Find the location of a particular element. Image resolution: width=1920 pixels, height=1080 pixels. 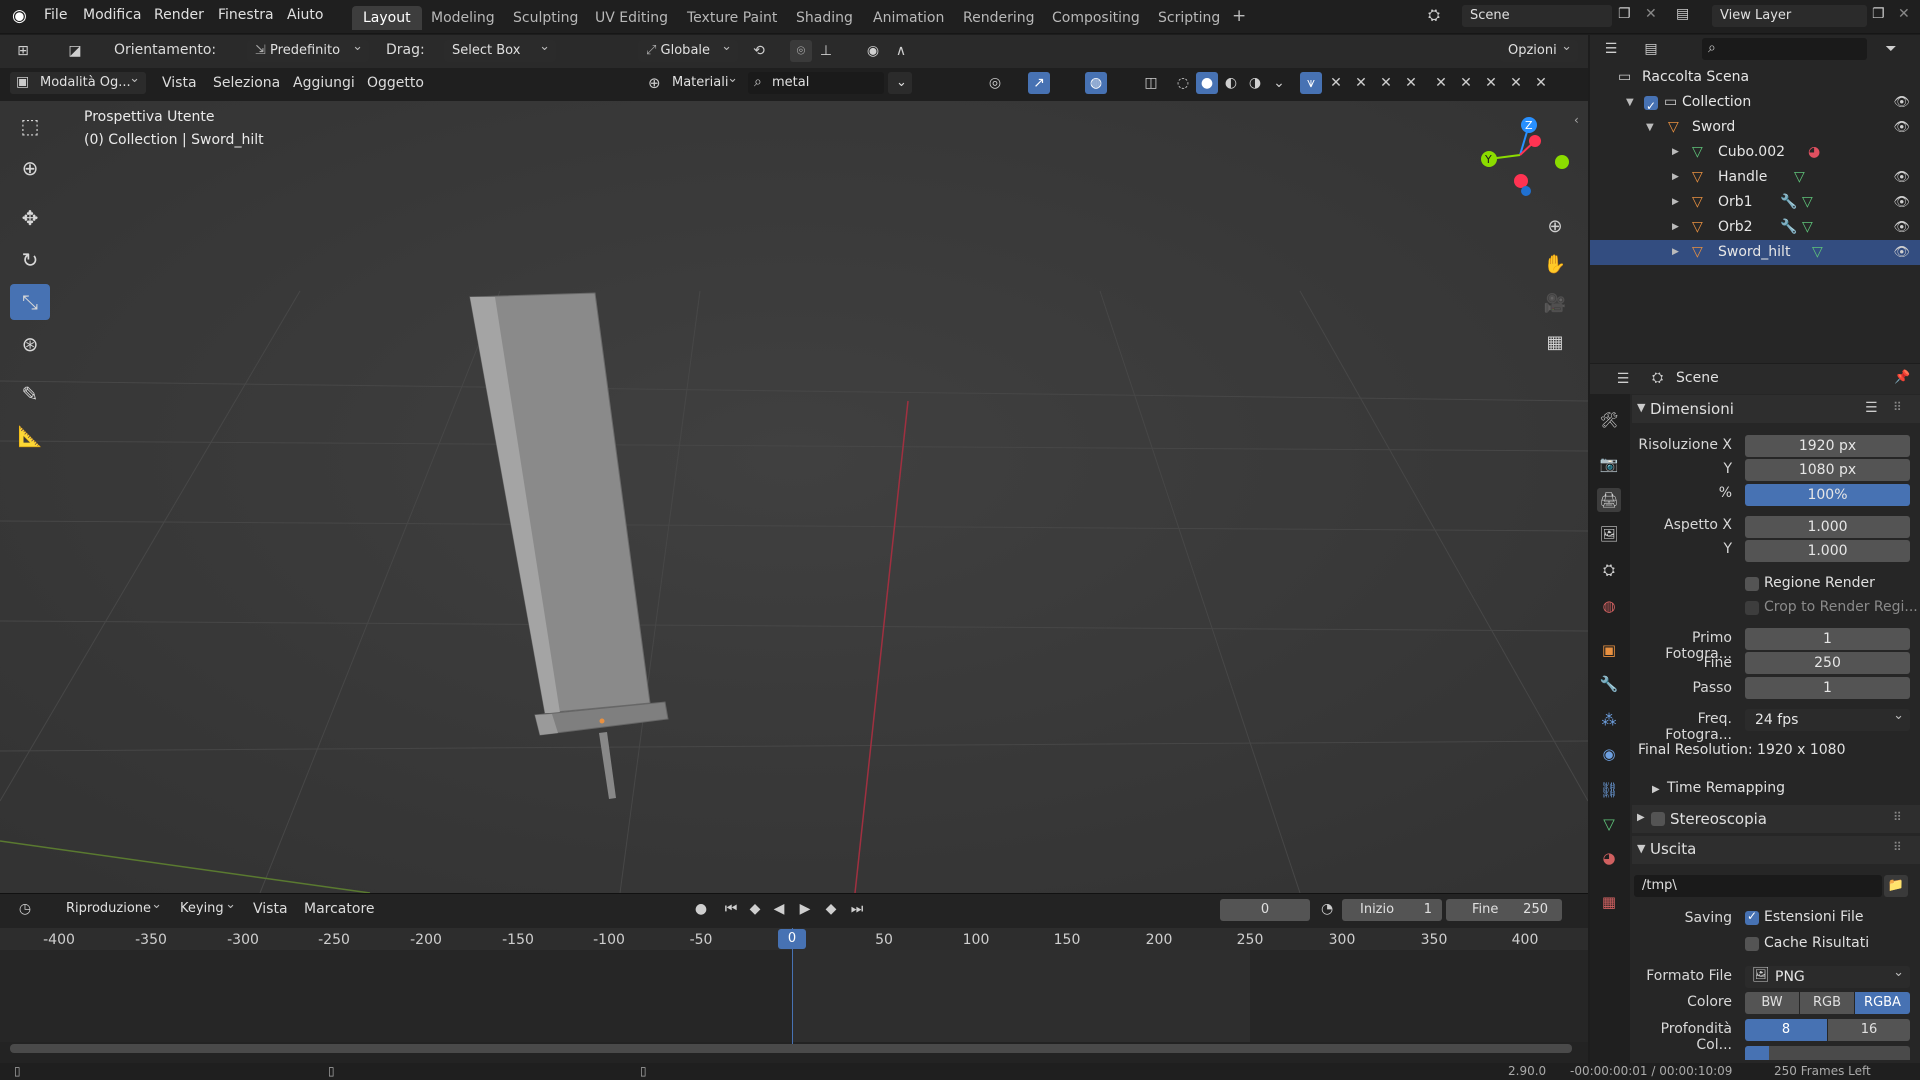

transform-mode-icon: ◪ is located at coordinates (75, 51).